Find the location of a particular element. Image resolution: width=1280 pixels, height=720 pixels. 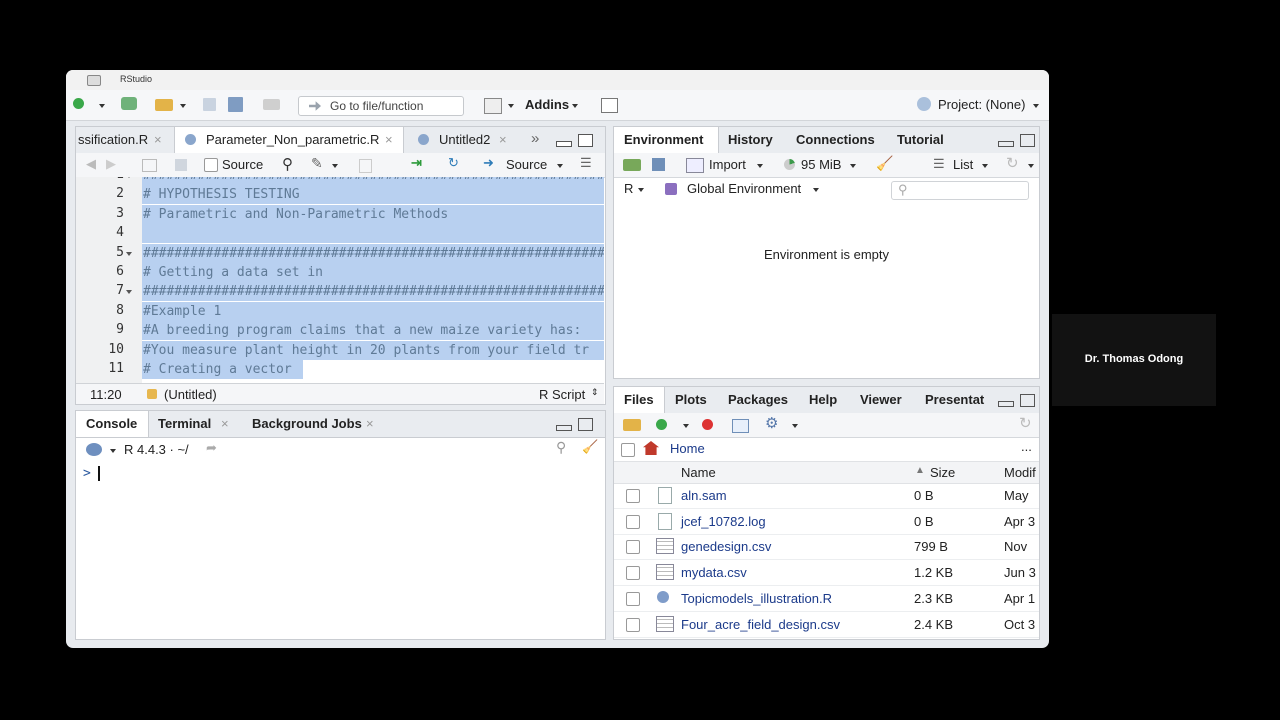

source-on-save-checkbox is located at coordinates (211, 165).